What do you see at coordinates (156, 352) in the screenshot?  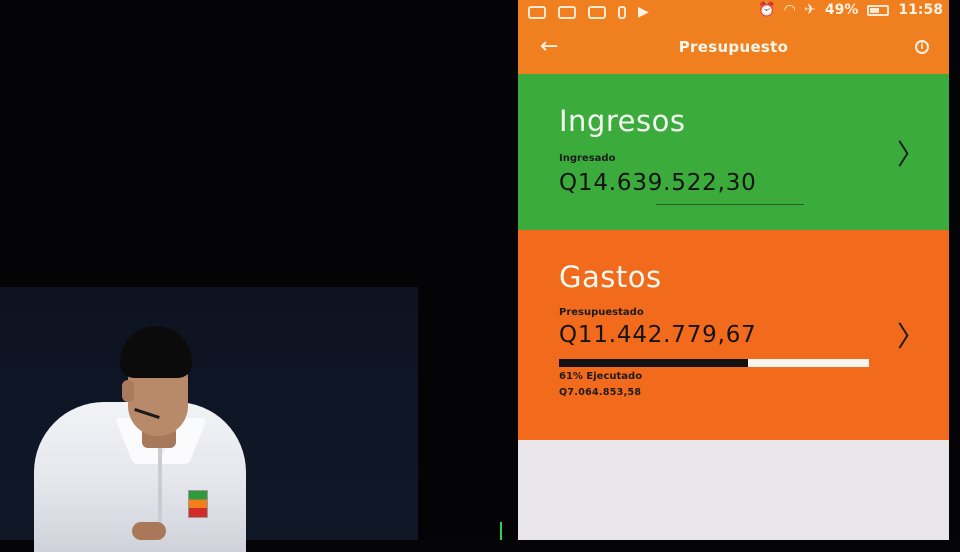 I see `presenter-hair` at bounding box center [156, 352].